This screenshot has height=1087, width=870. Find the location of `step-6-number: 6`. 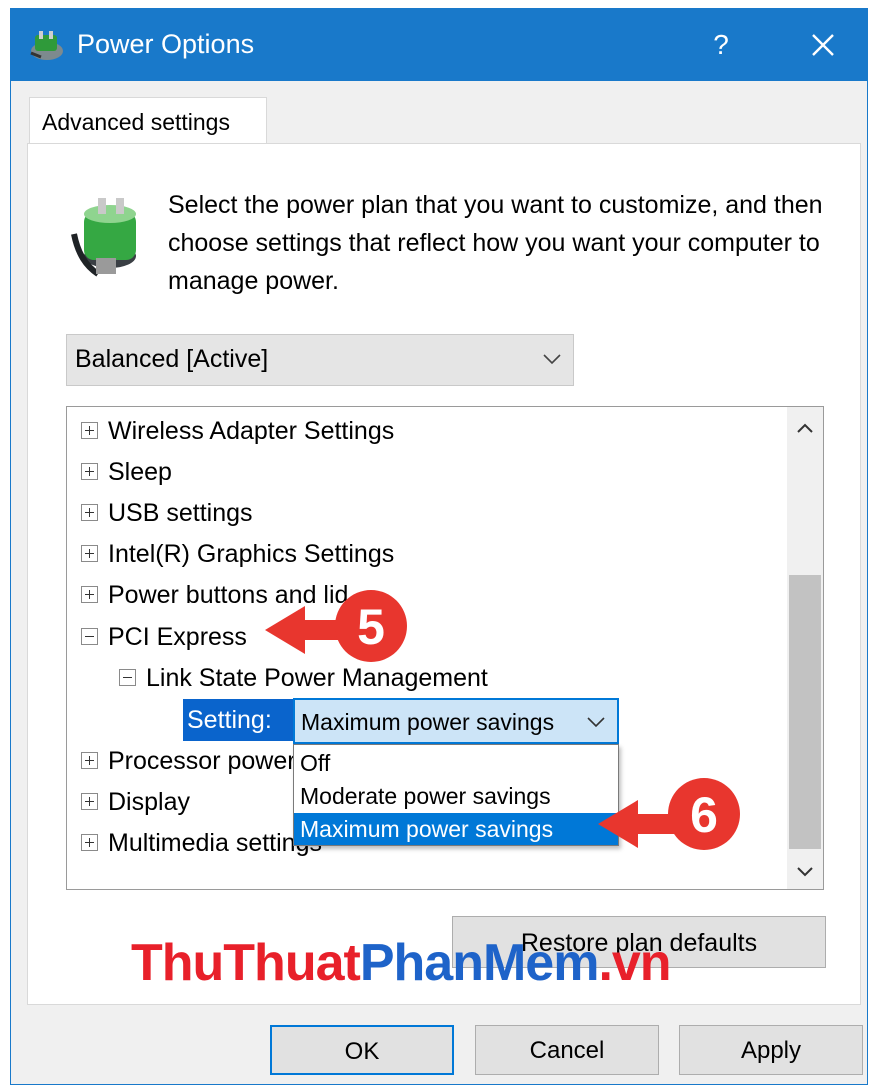

step-6-number: 6 is located at coordinates (704, 815).